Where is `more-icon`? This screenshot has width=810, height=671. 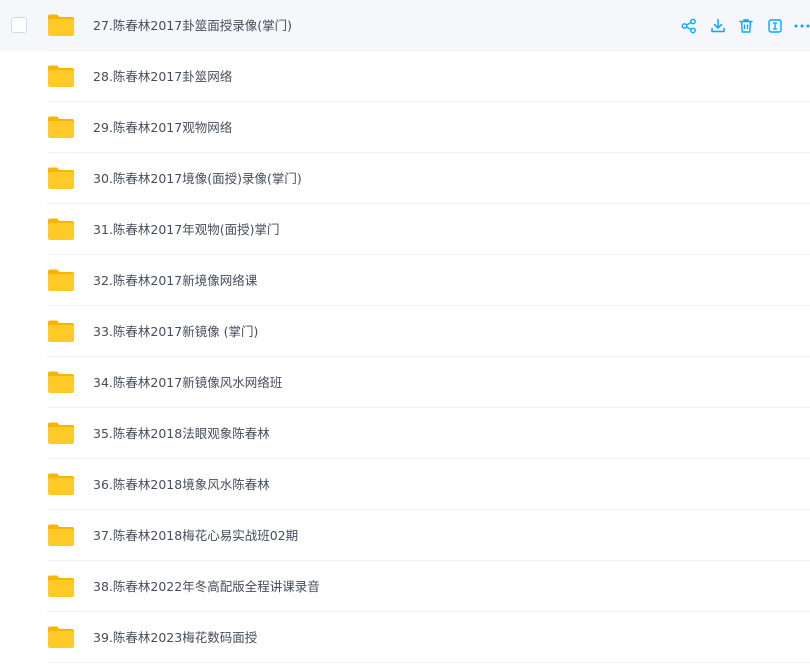 more-icon is located at coordinates (801, 26).